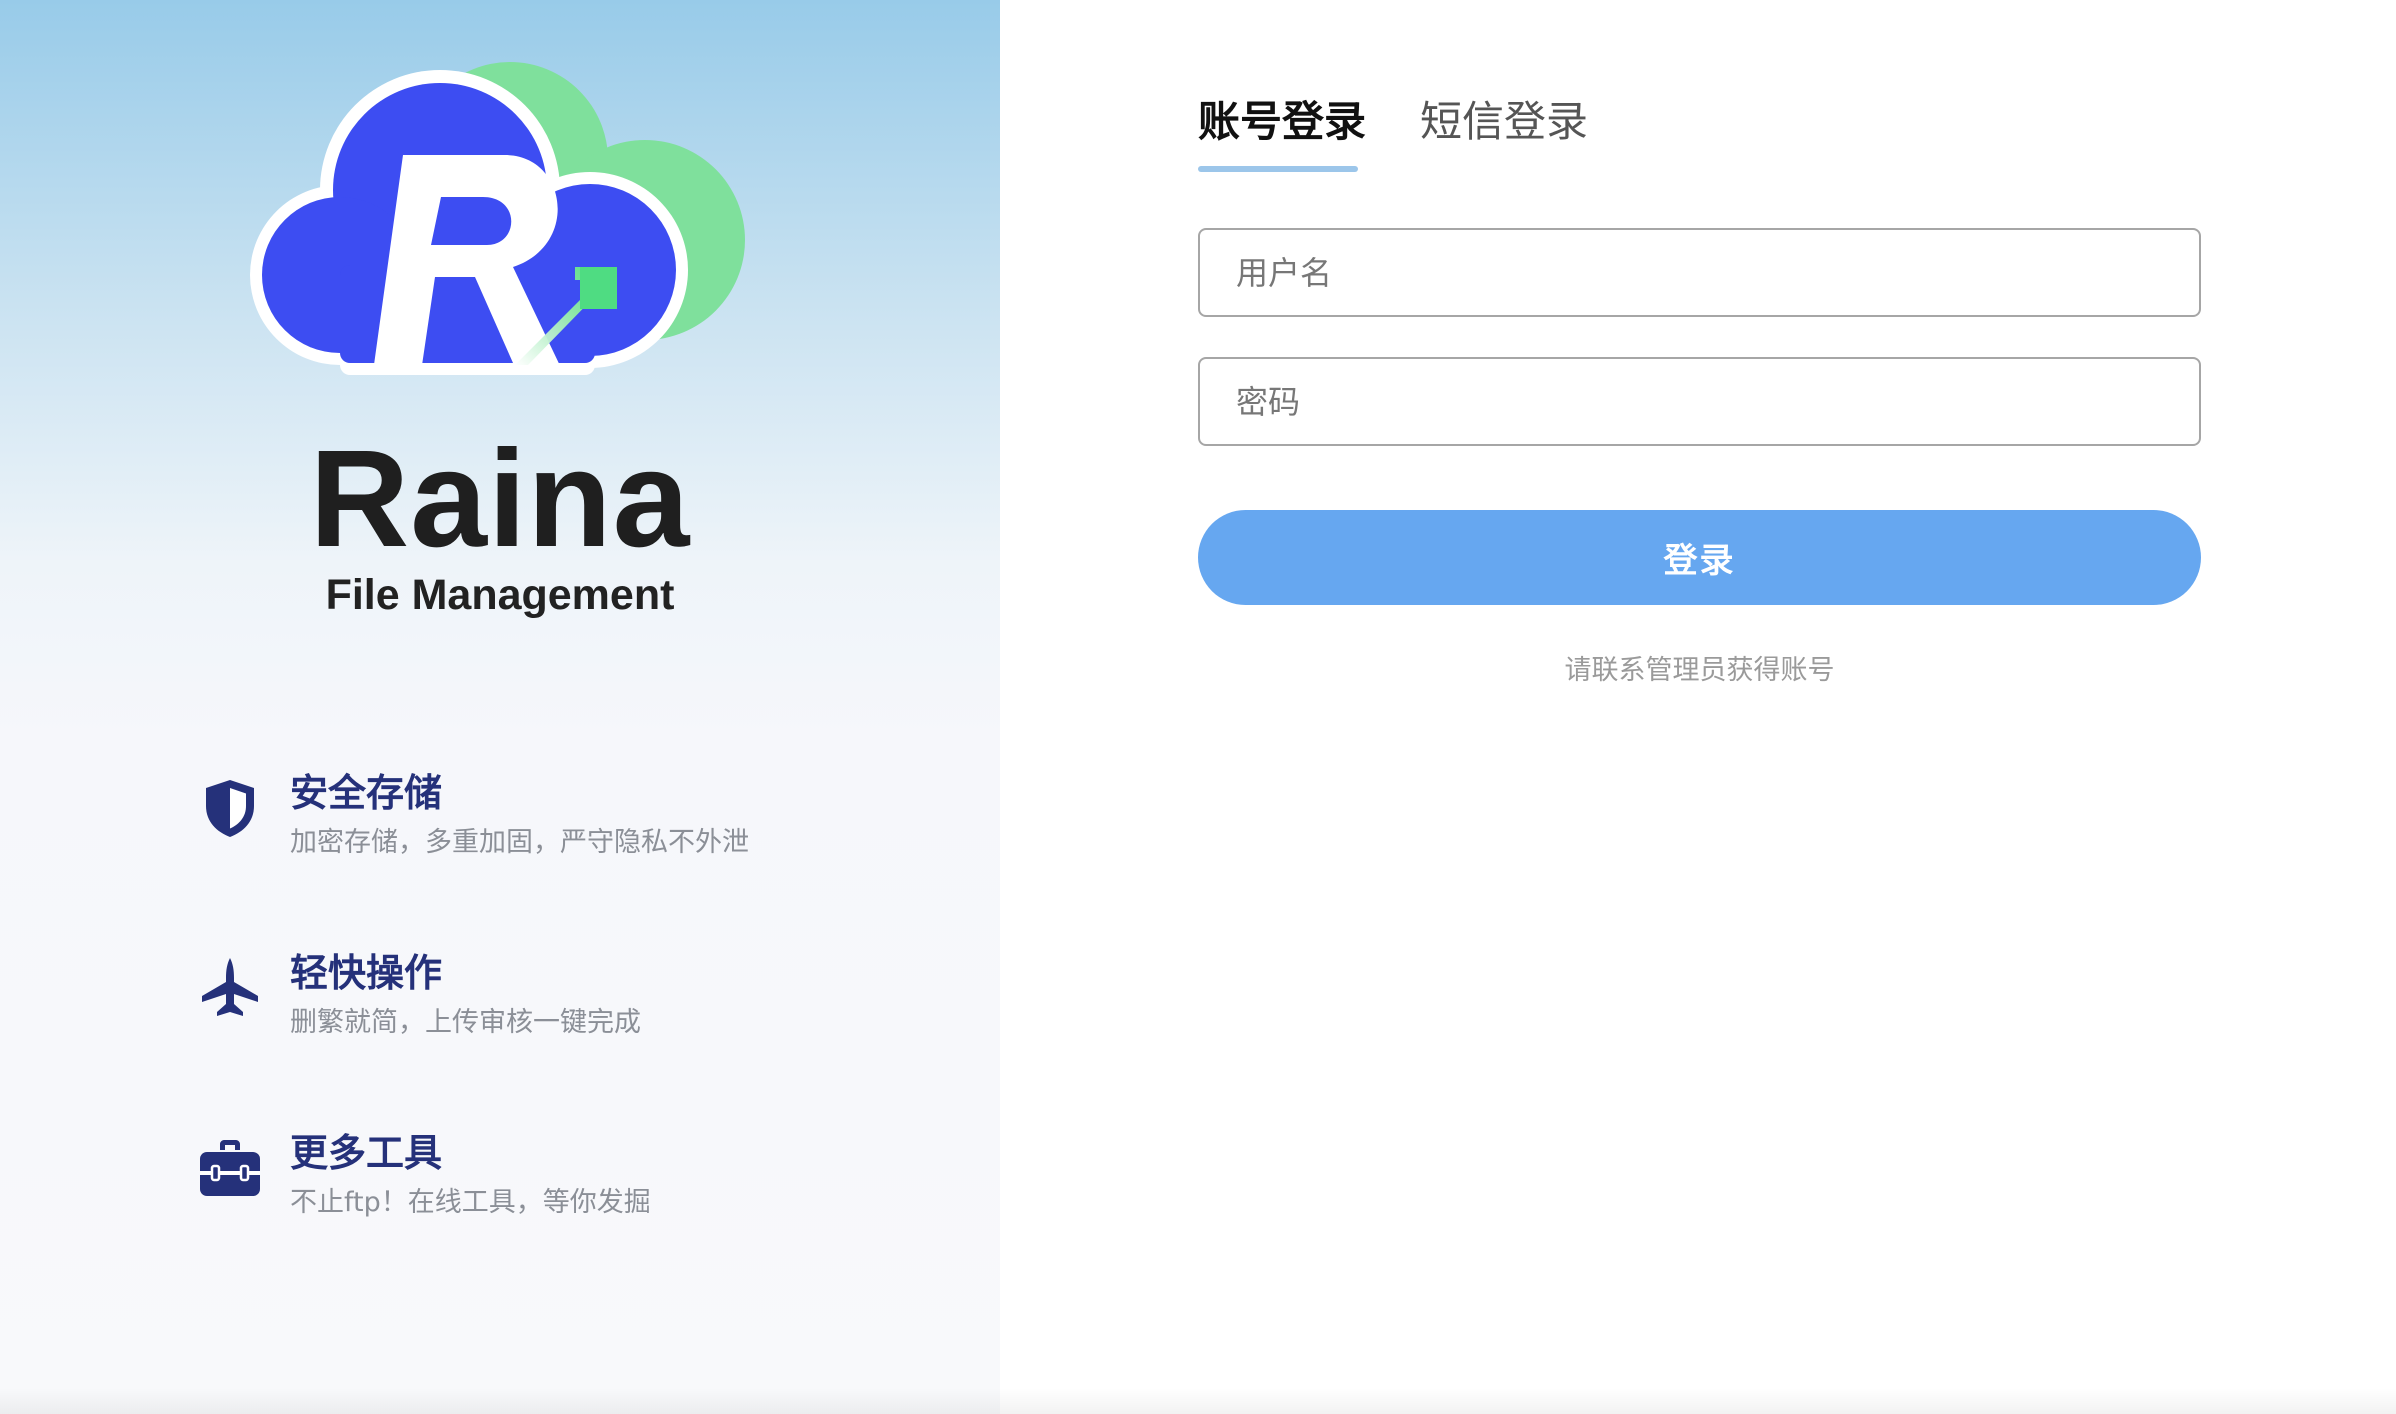 This screenshot has width=2396, height=1414. Describe the element at coordinates (230, 808) in the screenshot. I see `shield-icon` at that location.